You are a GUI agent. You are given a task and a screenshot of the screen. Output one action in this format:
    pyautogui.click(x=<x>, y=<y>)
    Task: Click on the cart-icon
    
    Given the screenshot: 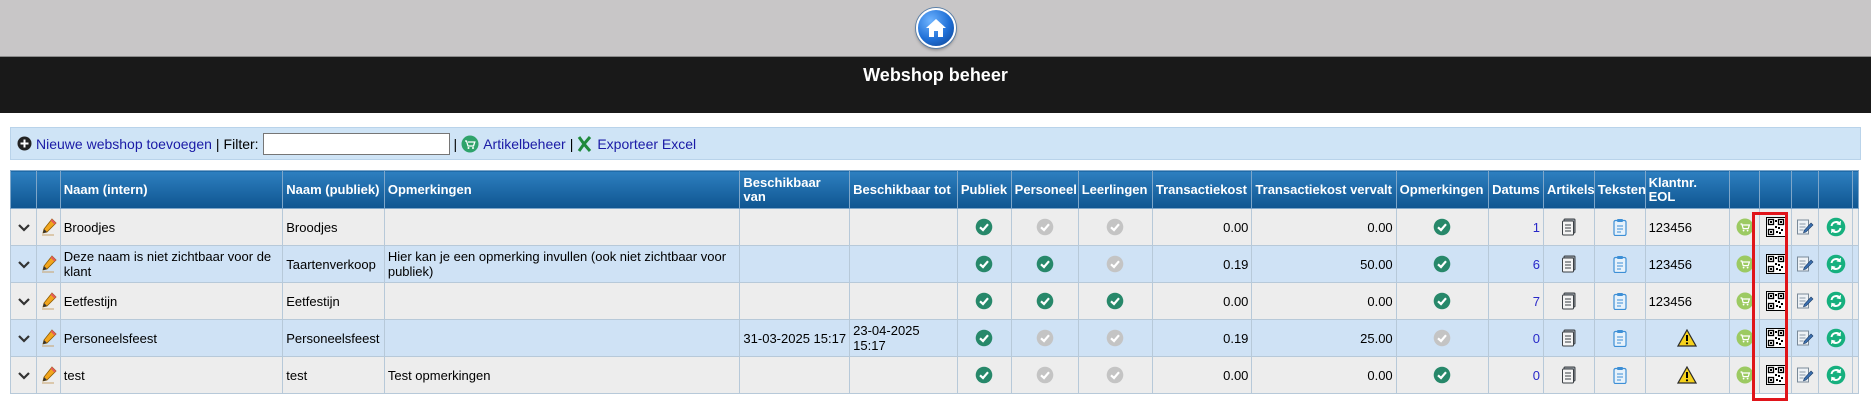 What is the action you would take?
    pyautogui.click(x=470, y=144)
    